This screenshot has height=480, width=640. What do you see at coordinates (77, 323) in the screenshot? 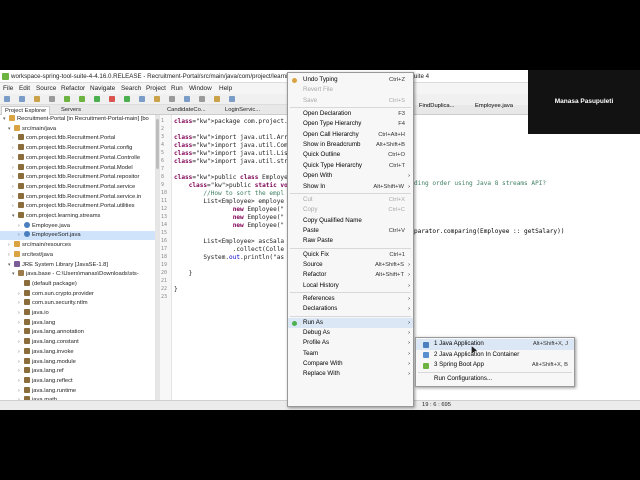
I see `tree-item: › java.lang` at bounding box center [77, 323].